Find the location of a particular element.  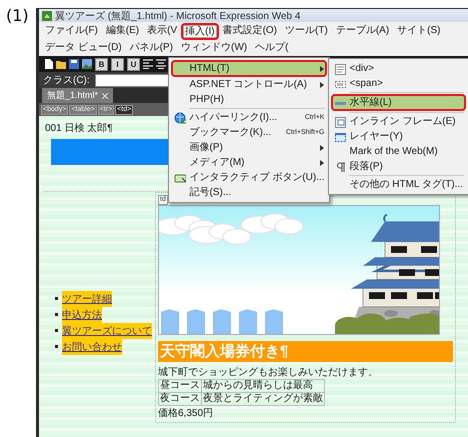

paragraph-icon is located at coordinates (340, 166).